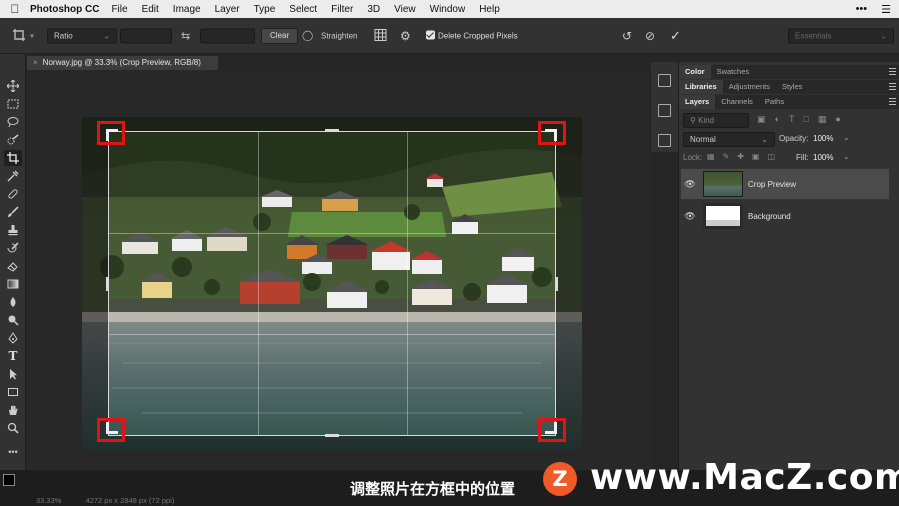  I want to click on dodge-tool-icon, so click(13, 320).